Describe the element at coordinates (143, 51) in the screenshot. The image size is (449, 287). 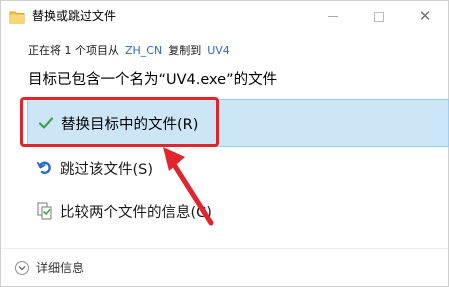
I see `source-folder-link: ZH_CN` at that location.